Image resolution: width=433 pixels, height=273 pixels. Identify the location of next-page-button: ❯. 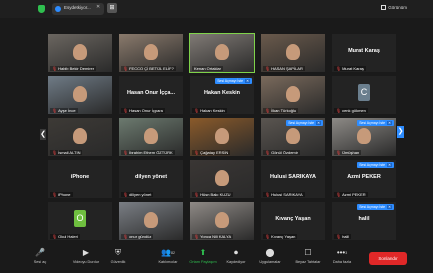
(400, 132).